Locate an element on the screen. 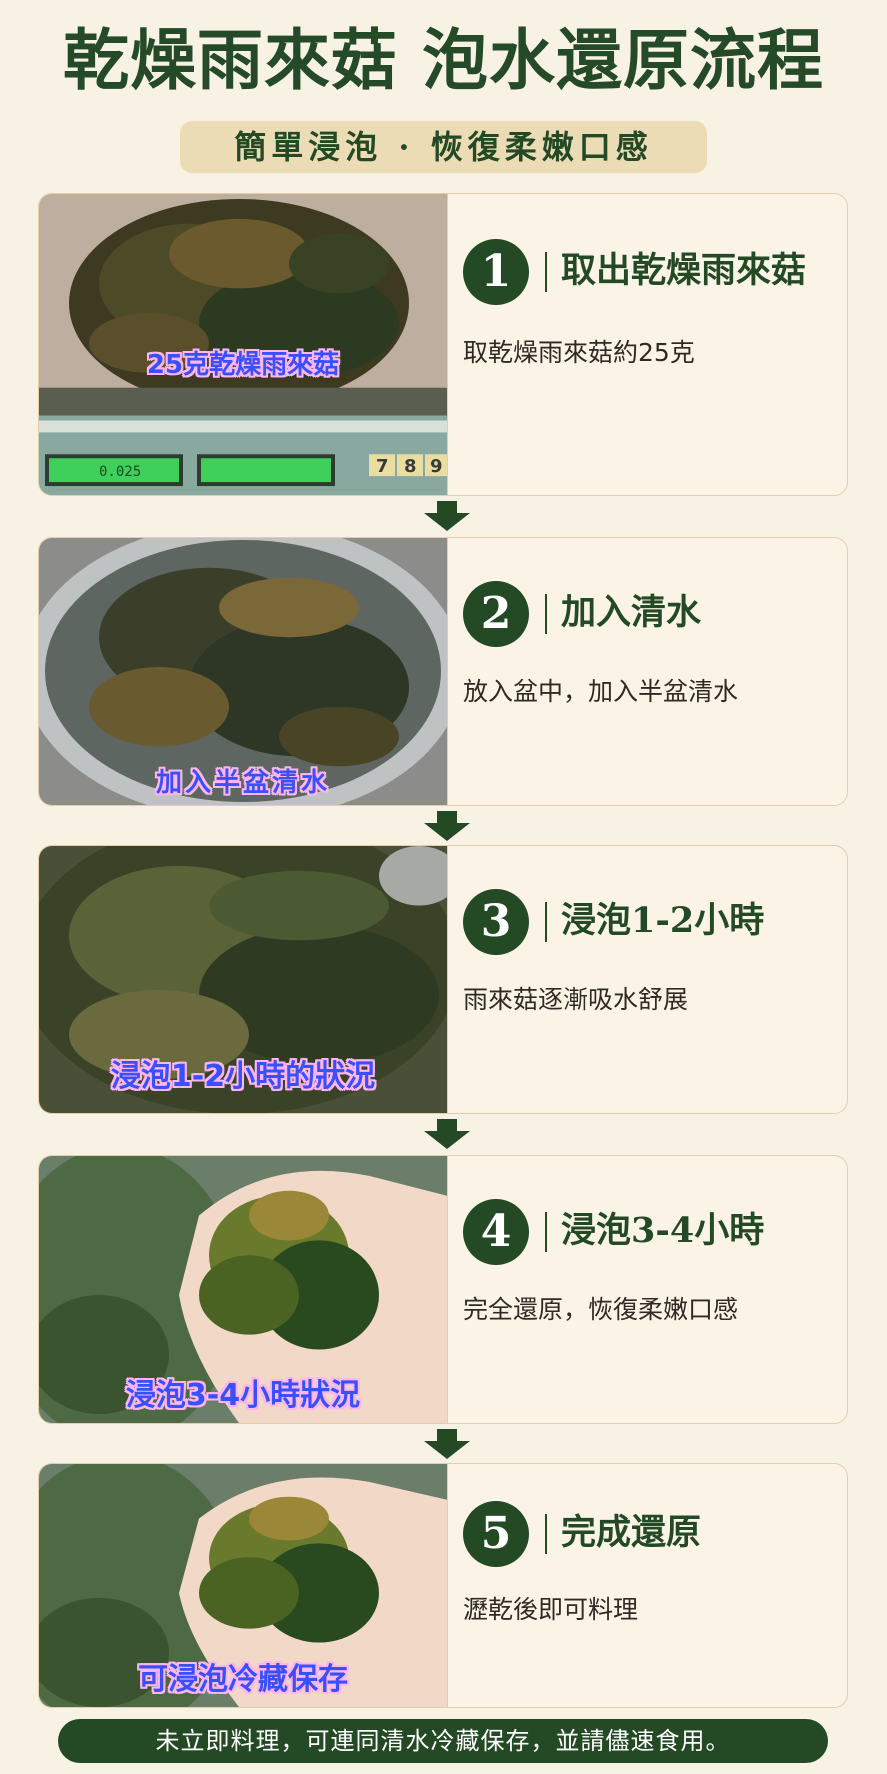 This screenshot has width=887, height=1774. step-1-photo-caption: 25克乾燥雨來菇 is located at coordinates (243, 365).